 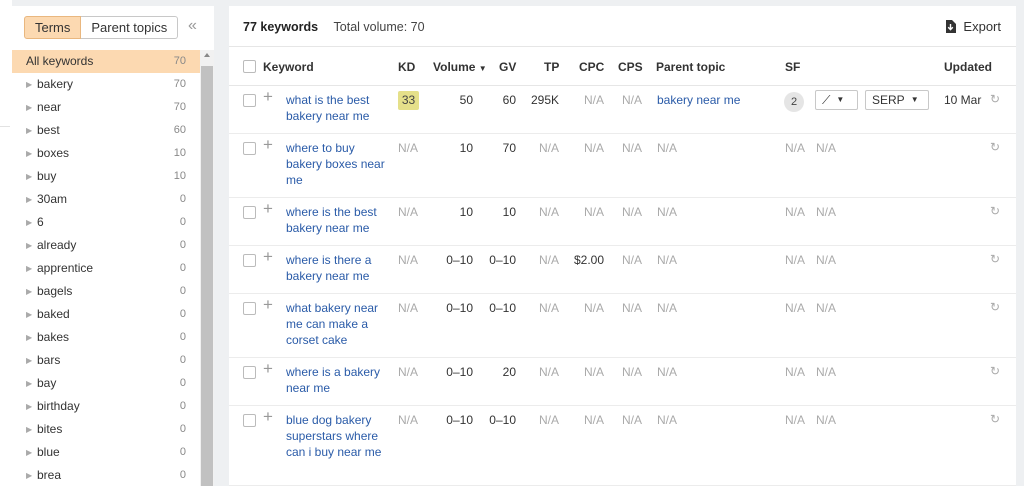 I want to click on sidebar-item-term: ▶ blue 0, so click(x=106, y=452).